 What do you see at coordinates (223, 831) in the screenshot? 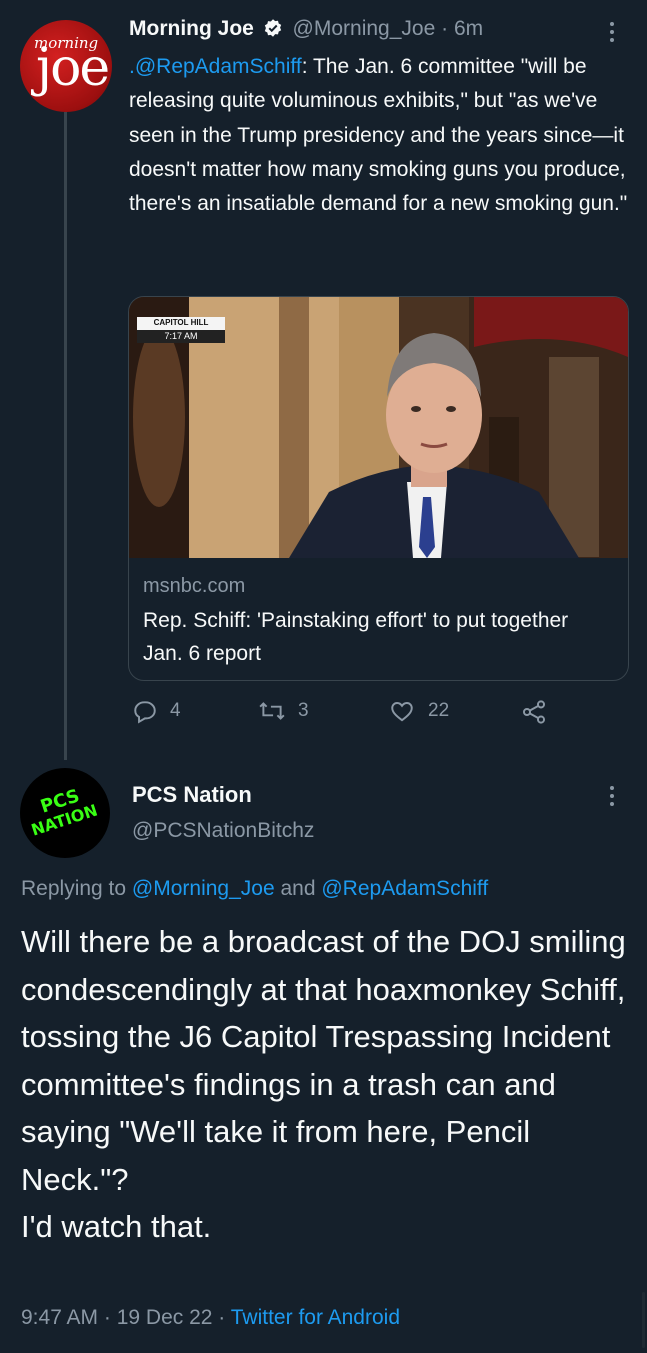
I see `author-handle: @PCSNationBitchz` at bounding box center [223, 831].